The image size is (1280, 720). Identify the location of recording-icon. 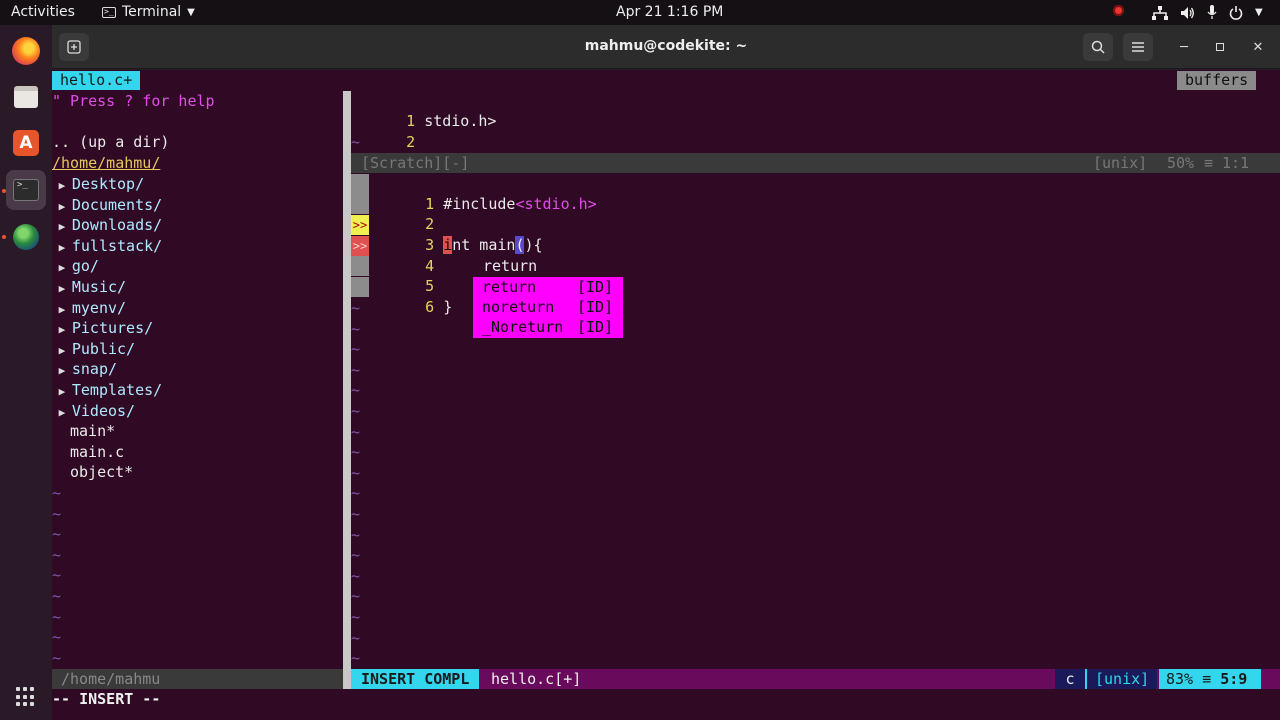
(1118, 10).